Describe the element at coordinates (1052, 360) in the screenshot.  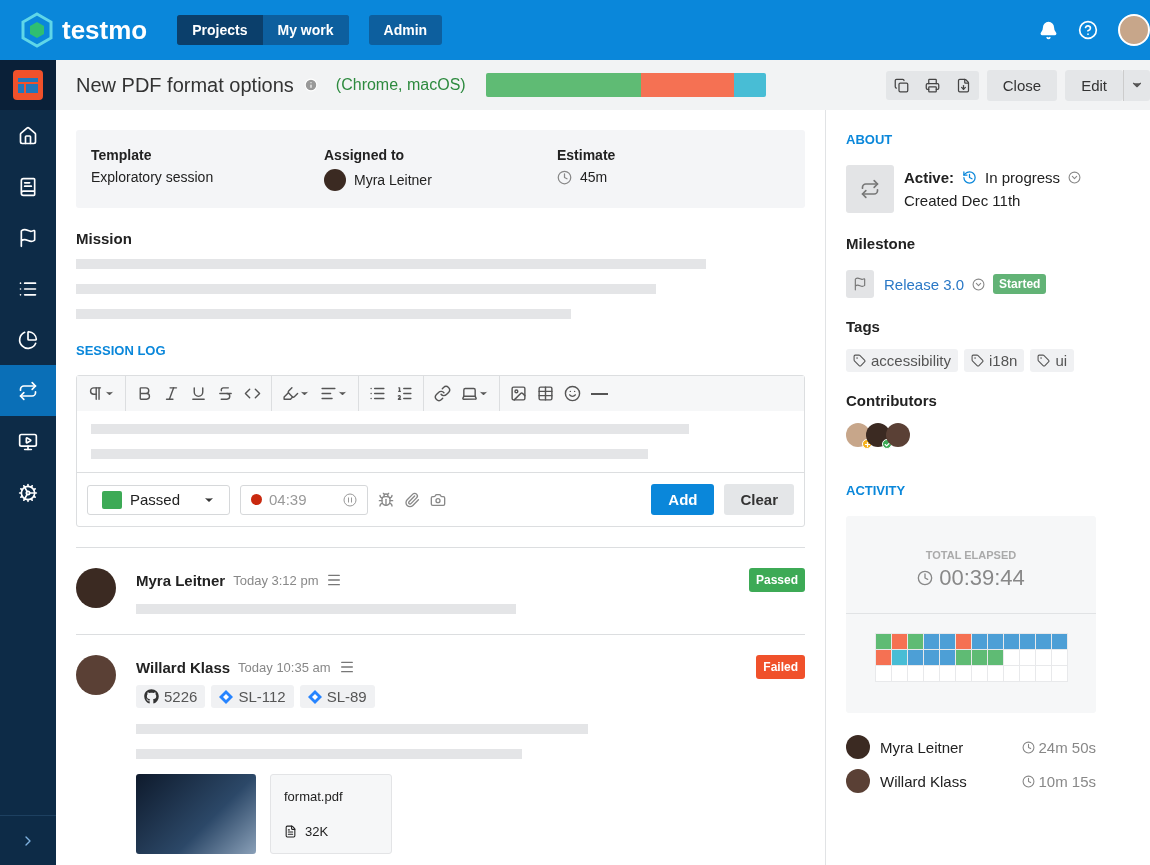
I see `tag: ui` at that location.